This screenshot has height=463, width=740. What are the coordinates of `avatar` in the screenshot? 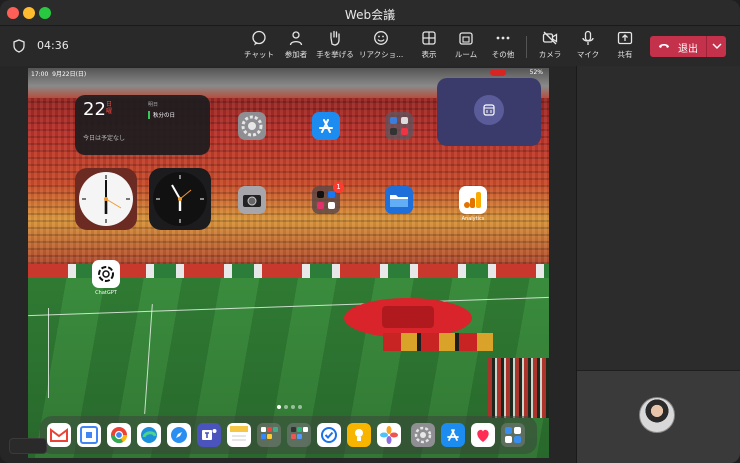 It's located at (657, 415).